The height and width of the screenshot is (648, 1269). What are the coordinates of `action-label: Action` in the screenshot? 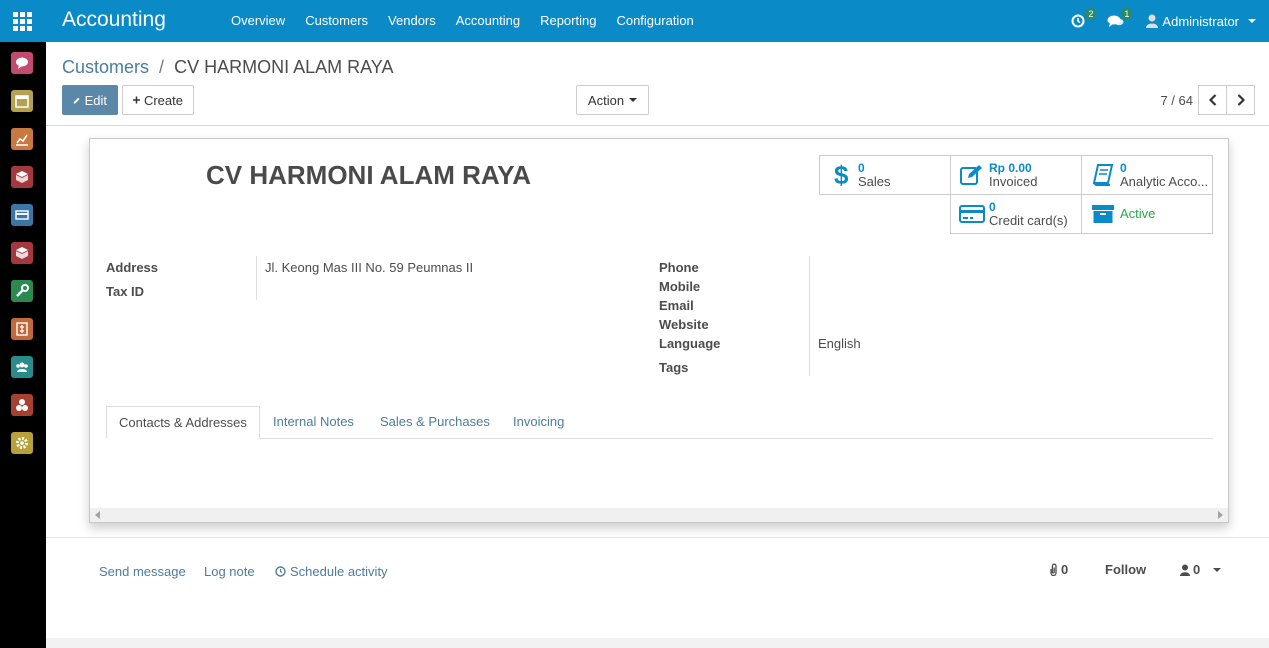 It's located at (606, 100).